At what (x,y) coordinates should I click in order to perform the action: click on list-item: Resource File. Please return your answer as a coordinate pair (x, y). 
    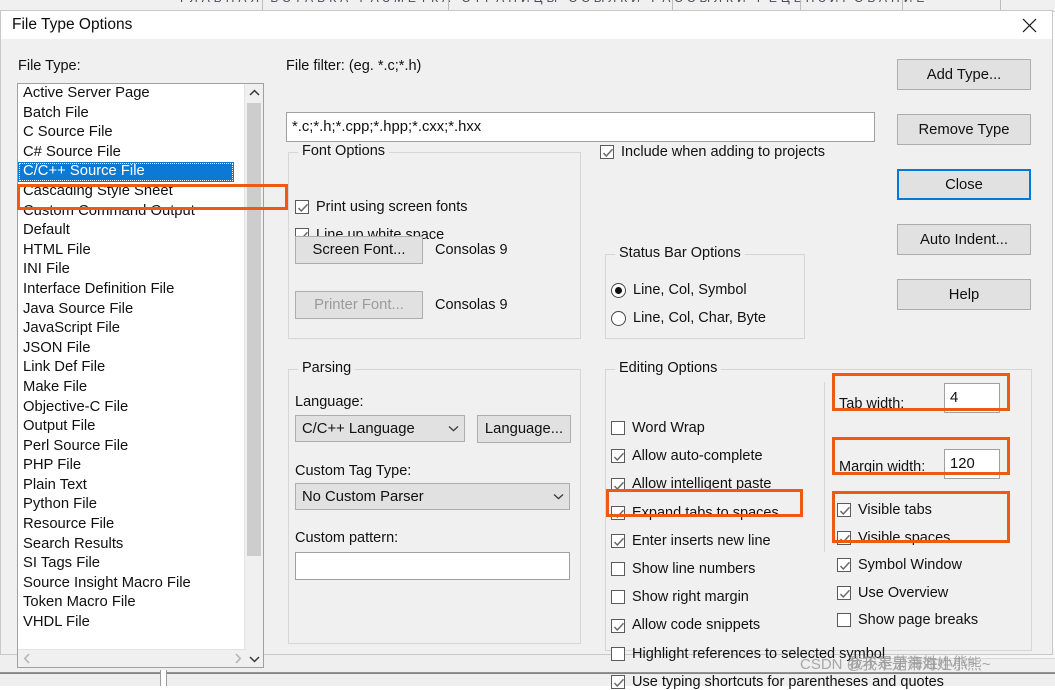
    Looking at the image, I should click on (132, 525).